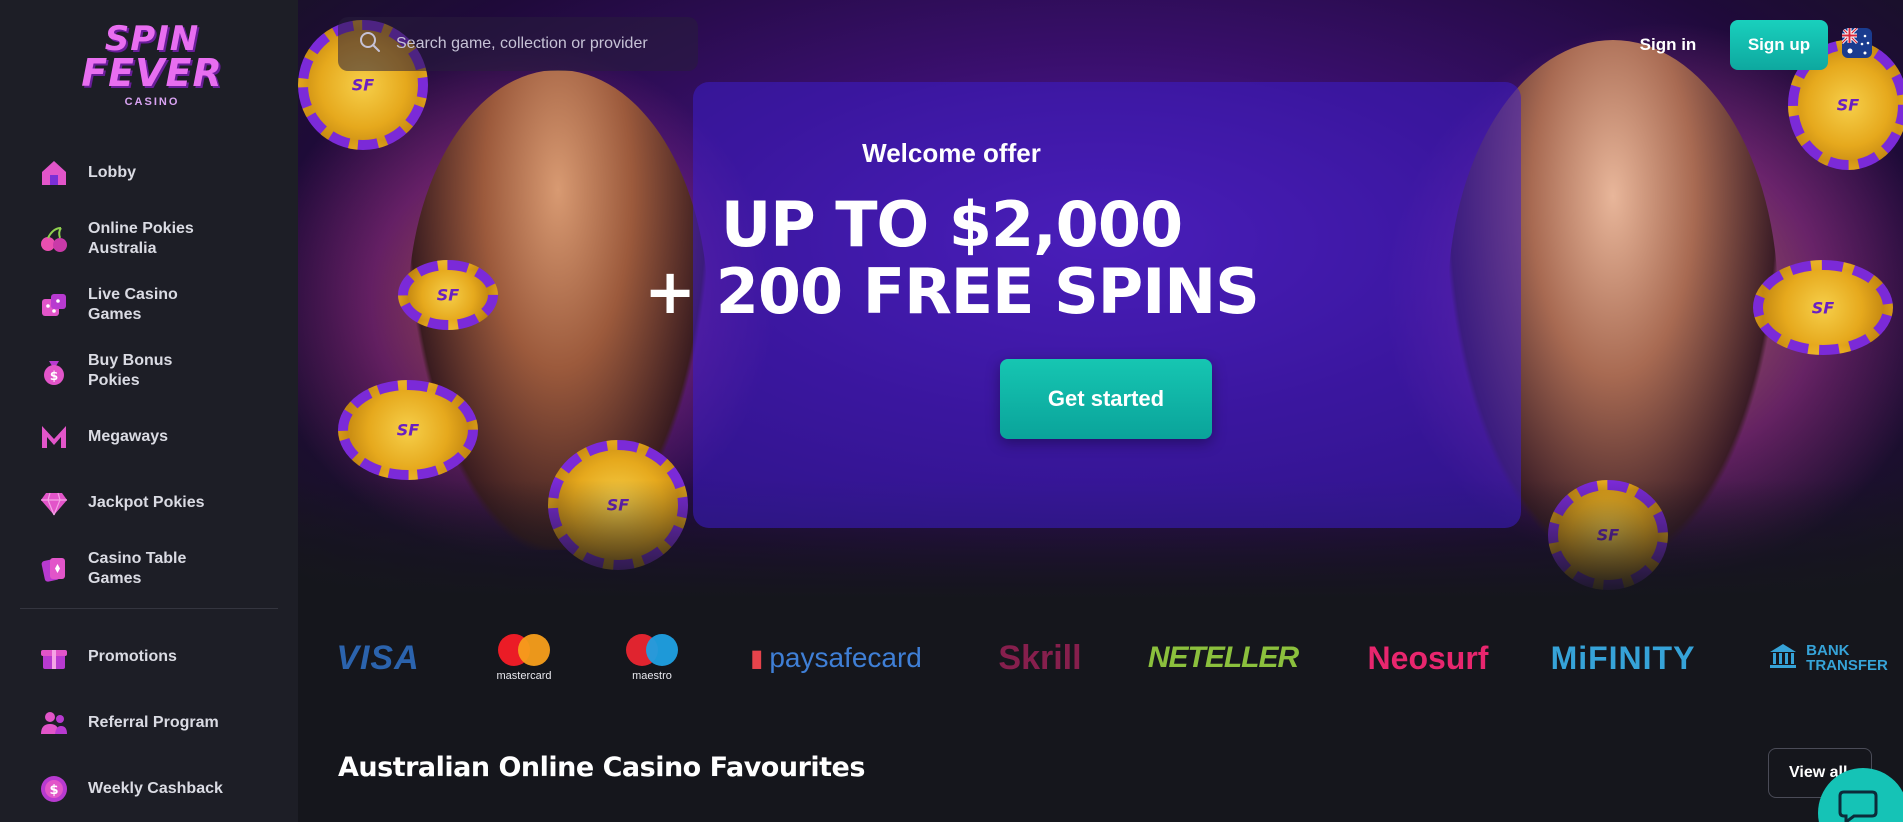  What do you see at coordinates (155, 788) in the screenshot?
I see `sidebar-item-label: Weekly Cashback` at bounding box center [155, 788].